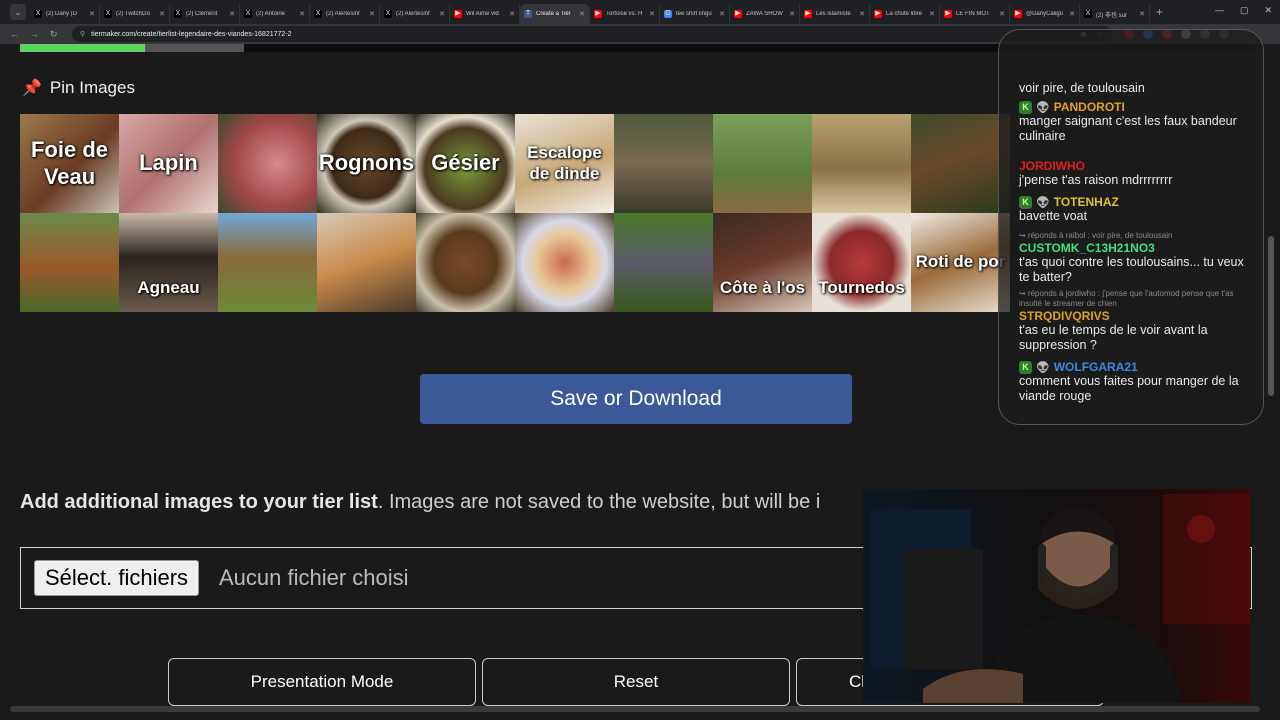 The width and height of the screenshot is (1280, 720). Describe the element at coordinates (55, 34) in the screenshot. I see `reload-icon: ↻` at that location.